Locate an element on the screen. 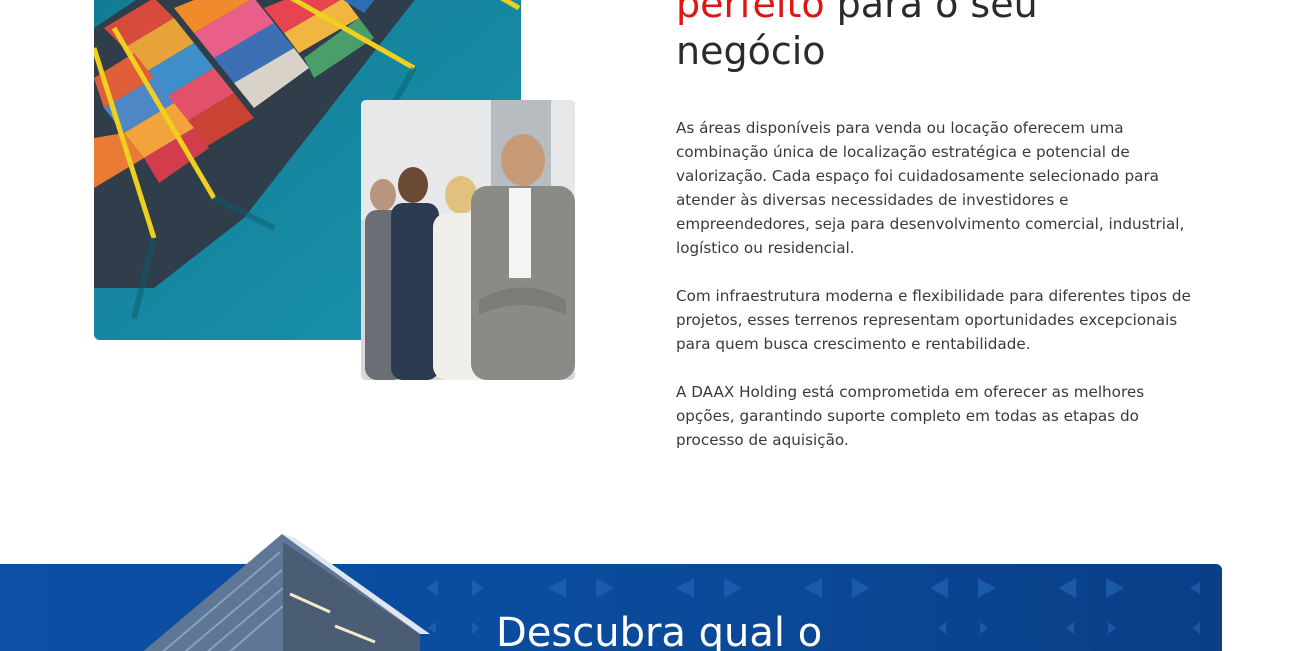  banner-title: Descubra qual o is located at coordinates (659, 630).